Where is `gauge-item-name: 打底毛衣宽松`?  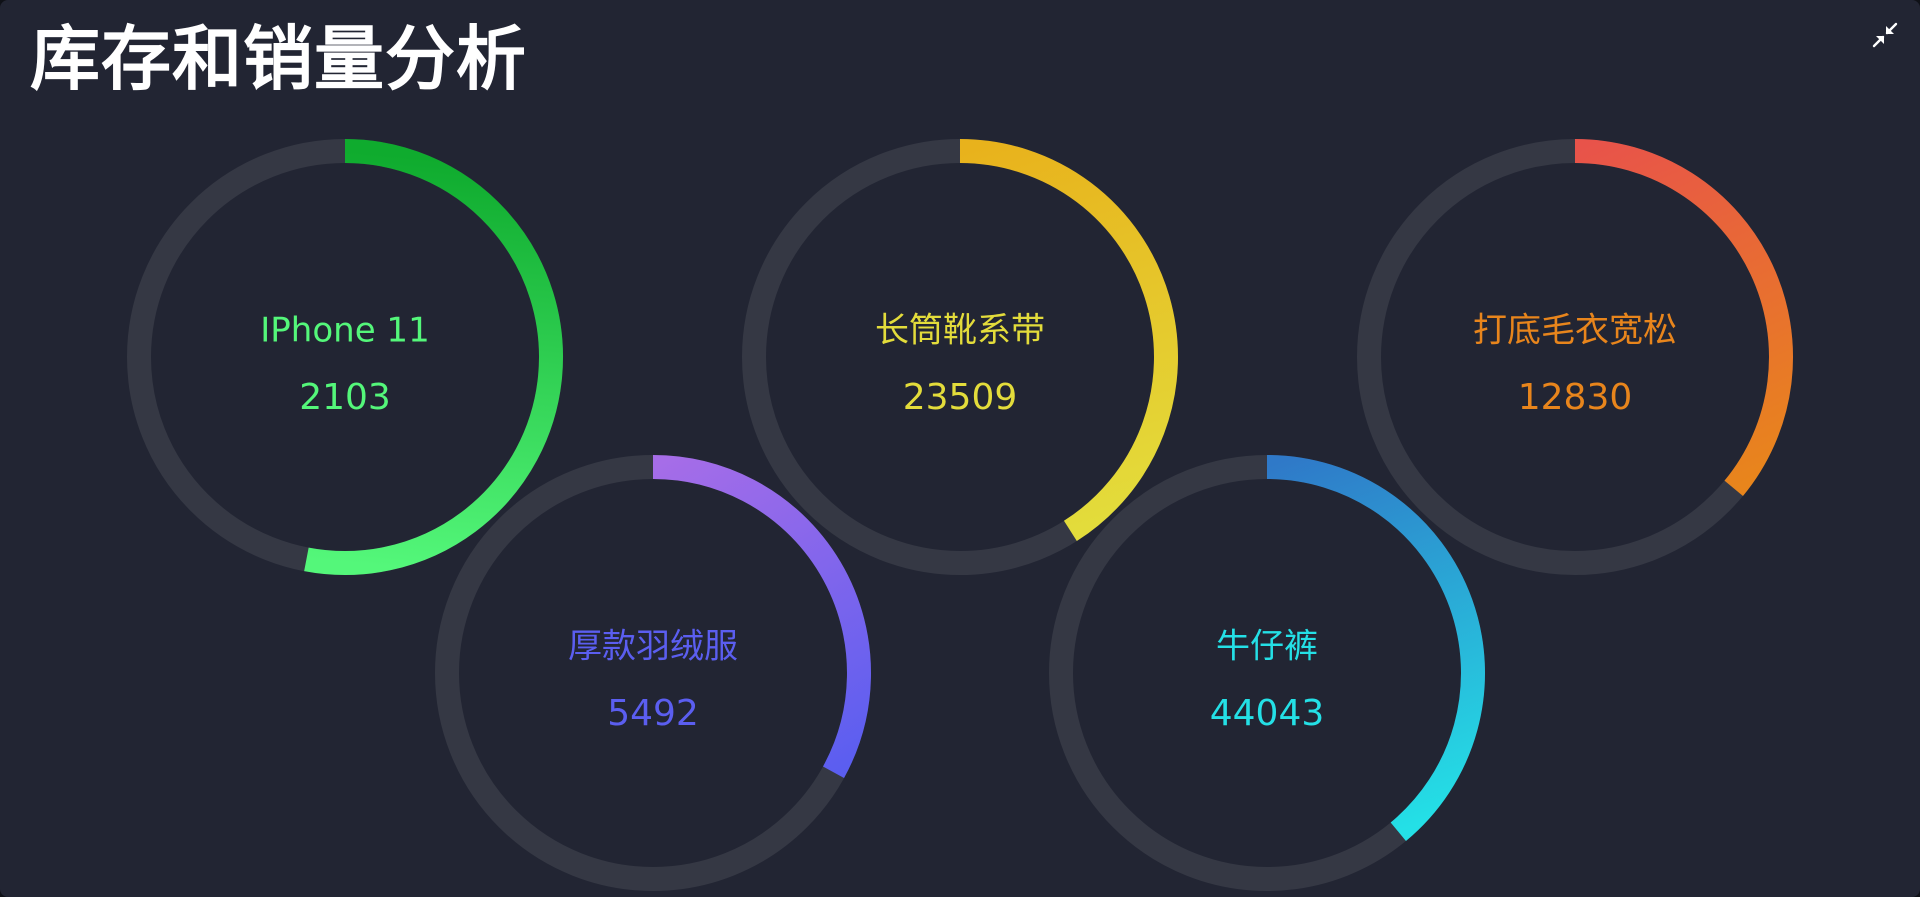 gauge-item-name: 打底毛衣宽松 is located at coordinates (1575, 331).